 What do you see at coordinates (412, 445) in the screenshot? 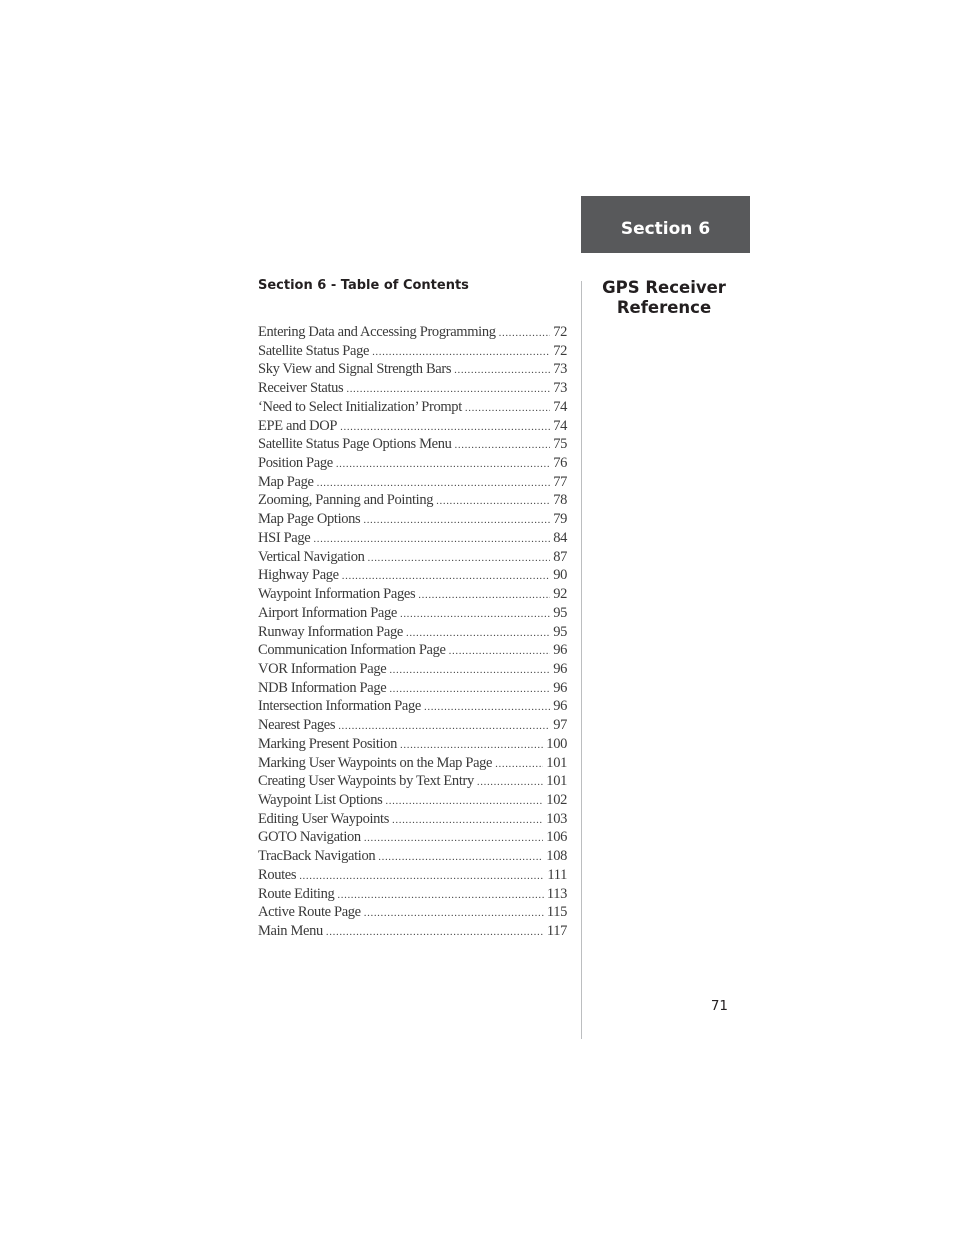
I see `toc-entry: Satellite Status Page Options Menu 75` at bounding box center [412, 445].